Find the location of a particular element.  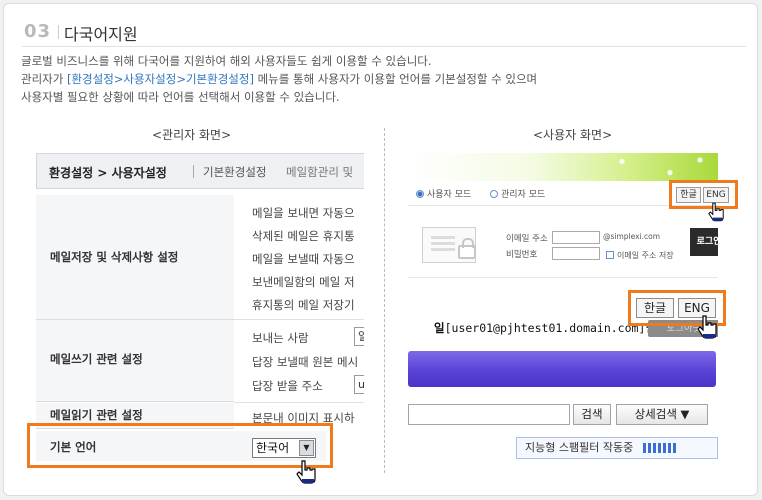

email-domain: @simplexi.com is located at coordinates (632, 236).